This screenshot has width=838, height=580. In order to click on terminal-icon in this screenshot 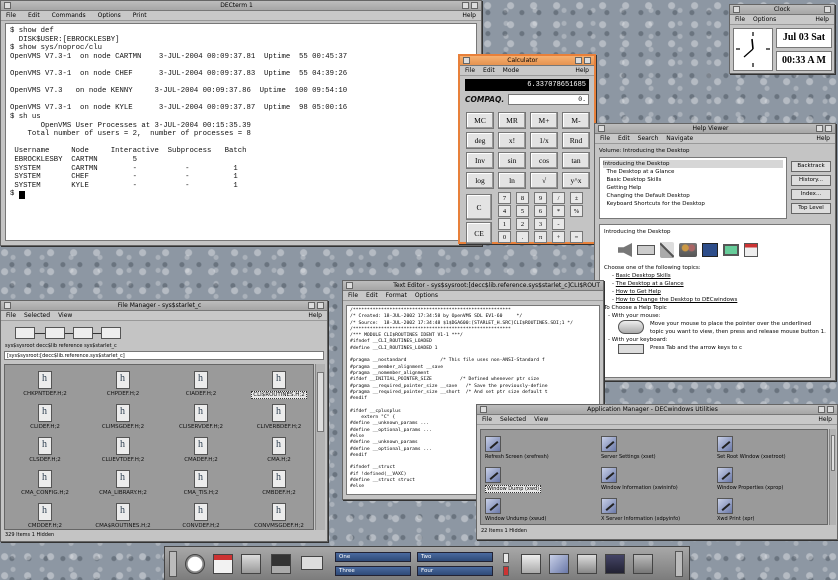, I will do `click(281, 564)`.